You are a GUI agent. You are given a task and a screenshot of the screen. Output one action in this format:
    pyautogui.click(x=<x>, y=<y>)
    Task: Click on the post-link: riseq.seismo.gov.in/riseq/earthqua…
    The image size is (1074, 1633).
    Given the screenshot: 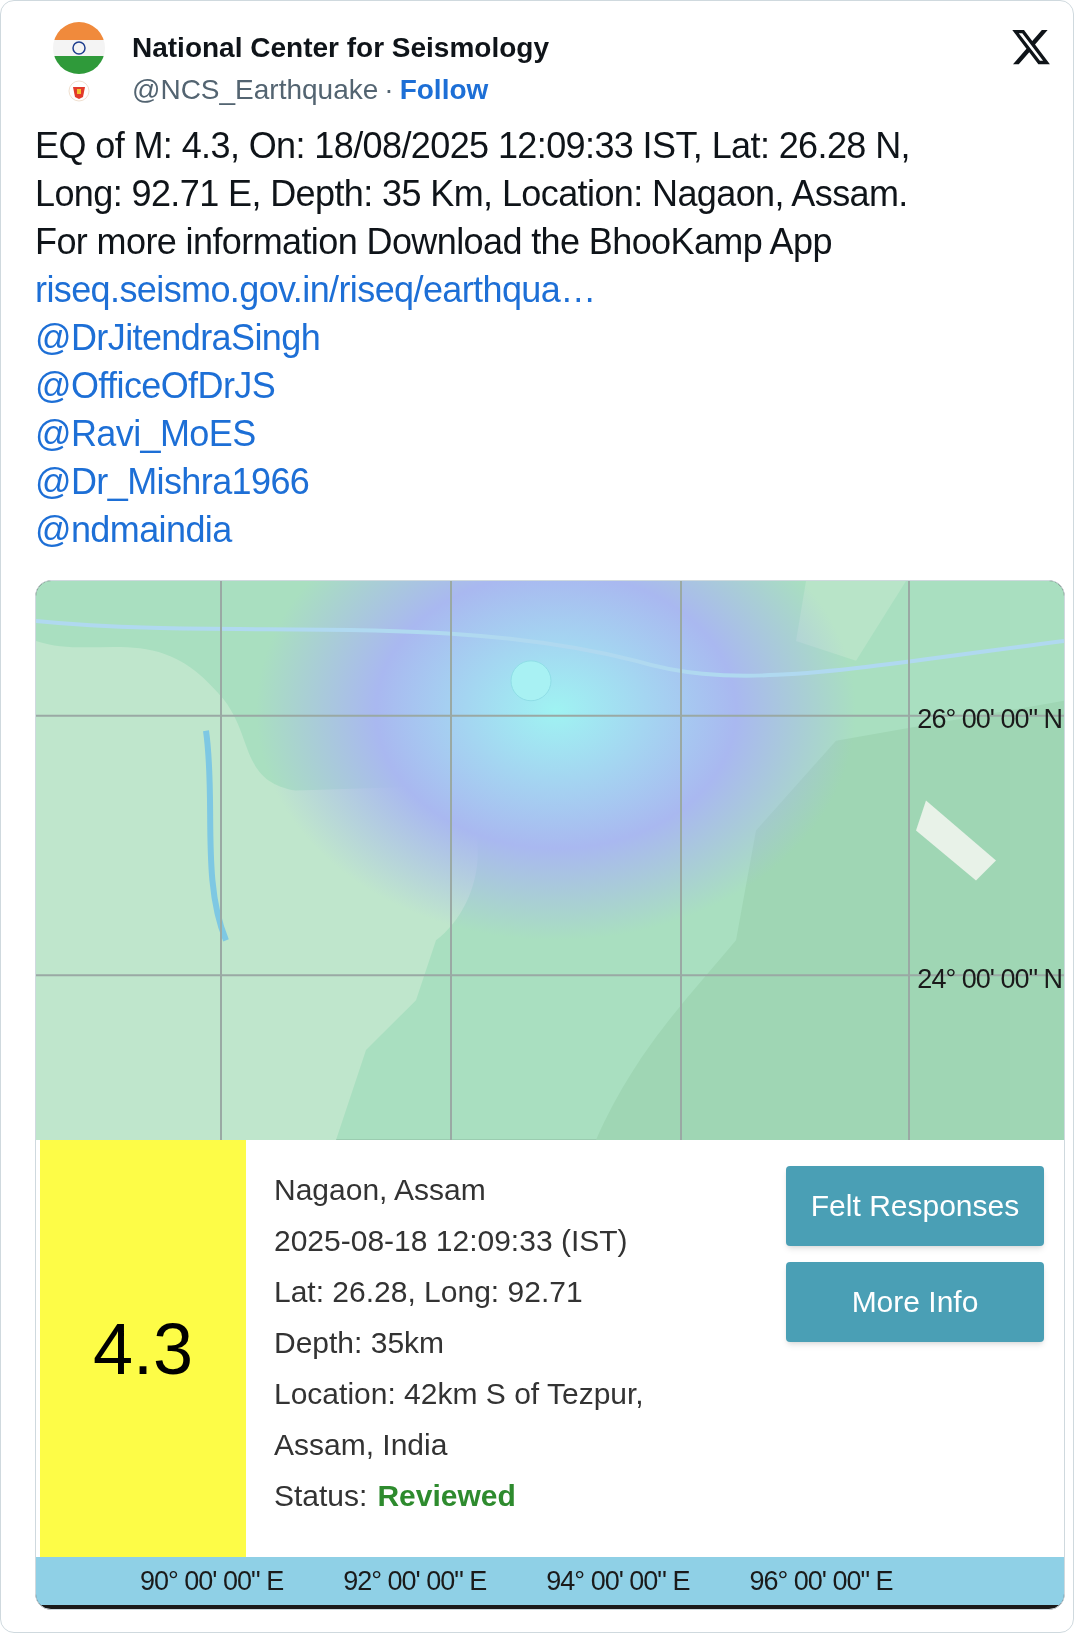 What is the action you would take?
    pyautogui.click(x=315, y=290)
    